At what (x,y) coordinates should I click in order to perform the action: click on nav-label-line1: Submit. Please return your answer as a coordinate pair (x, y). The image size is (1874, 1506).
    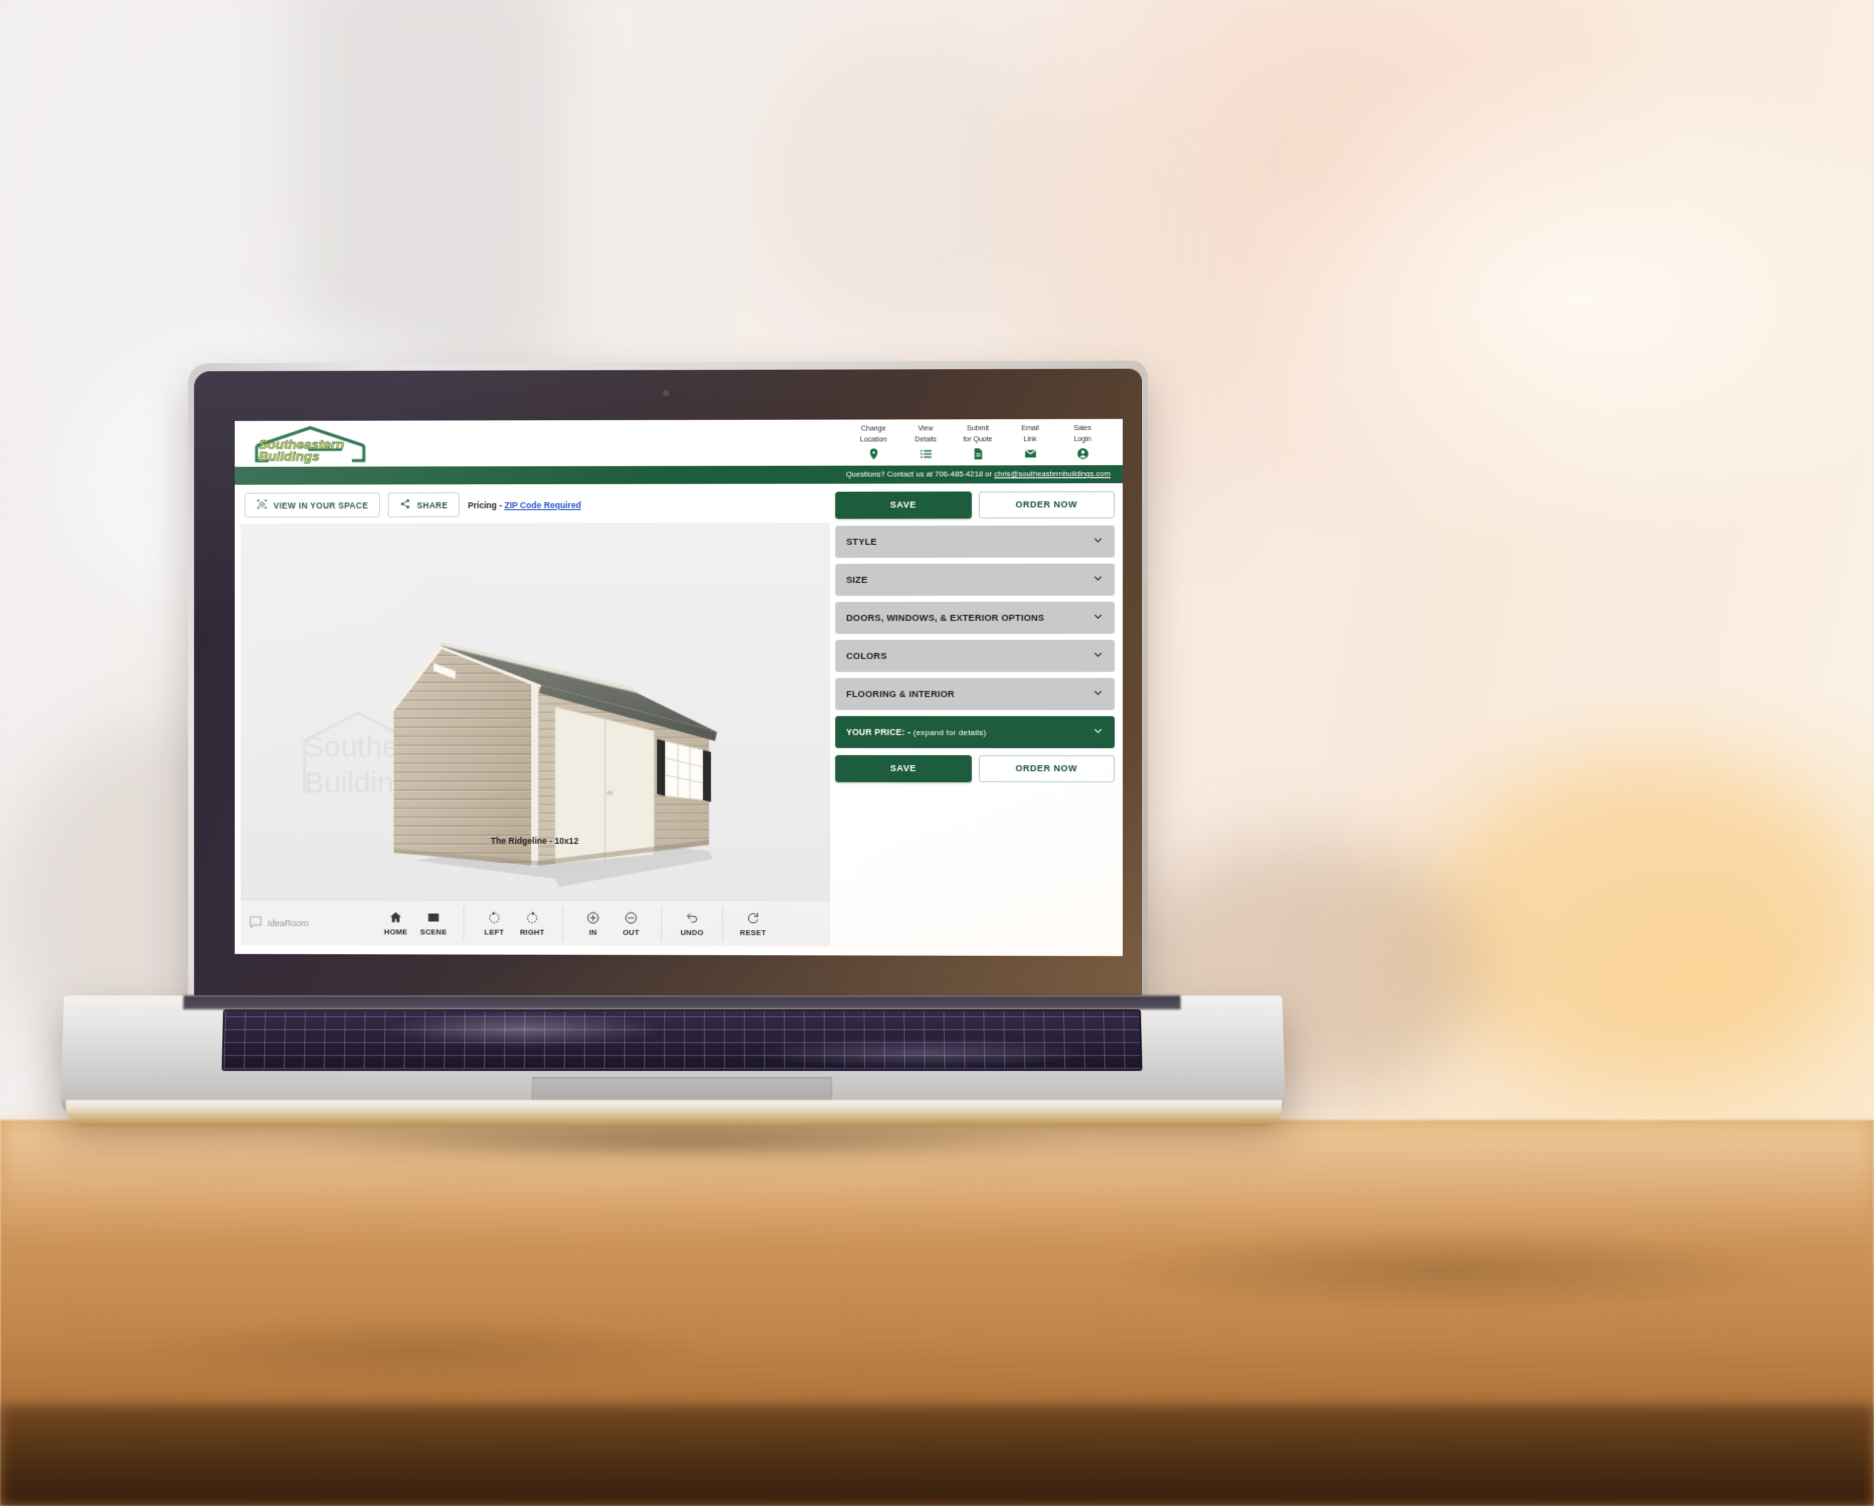
    Looking at the image, I should click on (977, 428).